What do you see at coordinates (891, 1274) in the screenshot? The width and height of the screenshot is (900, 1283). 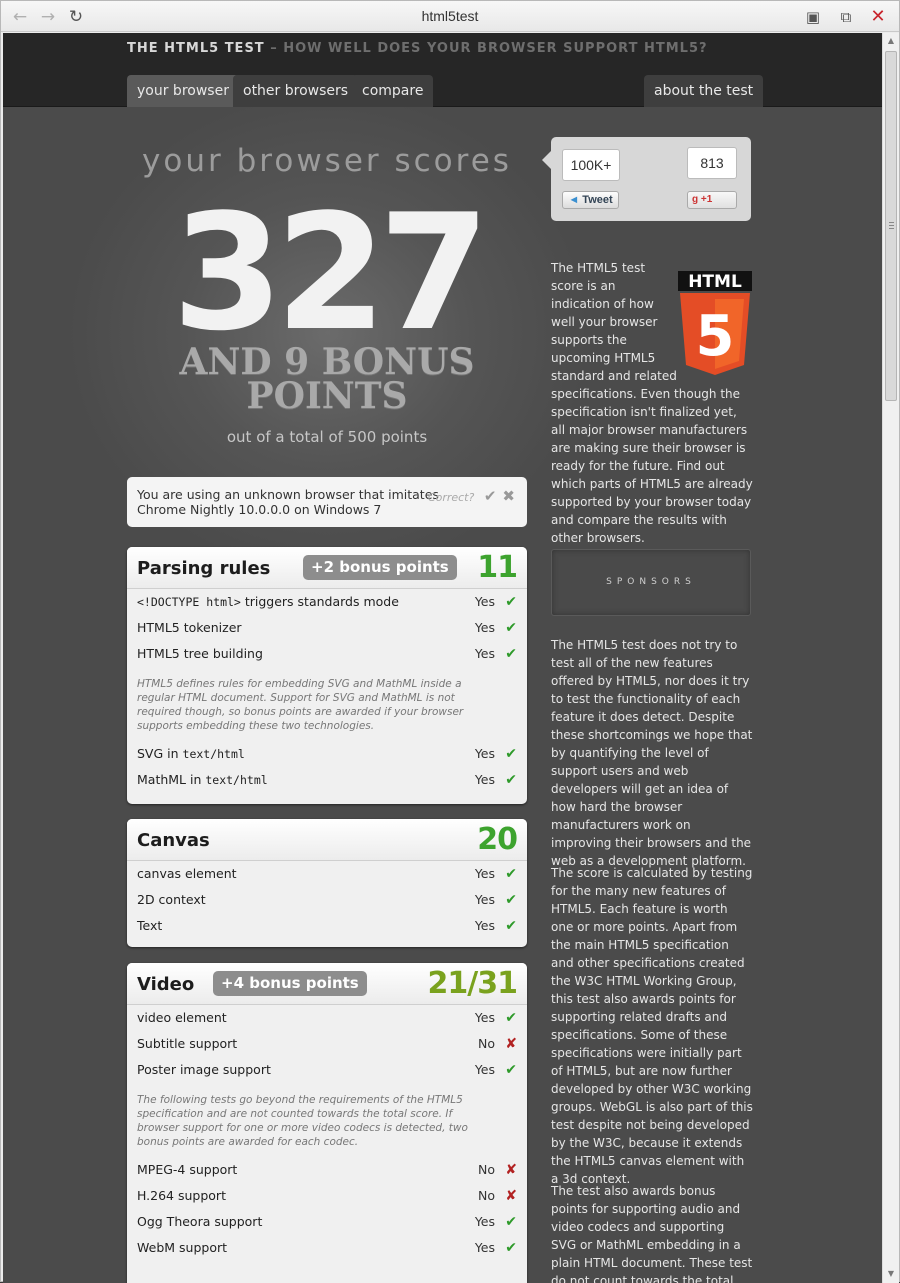 I see `scroll-down-icon: ▼` at bounding box center [891, 1274].